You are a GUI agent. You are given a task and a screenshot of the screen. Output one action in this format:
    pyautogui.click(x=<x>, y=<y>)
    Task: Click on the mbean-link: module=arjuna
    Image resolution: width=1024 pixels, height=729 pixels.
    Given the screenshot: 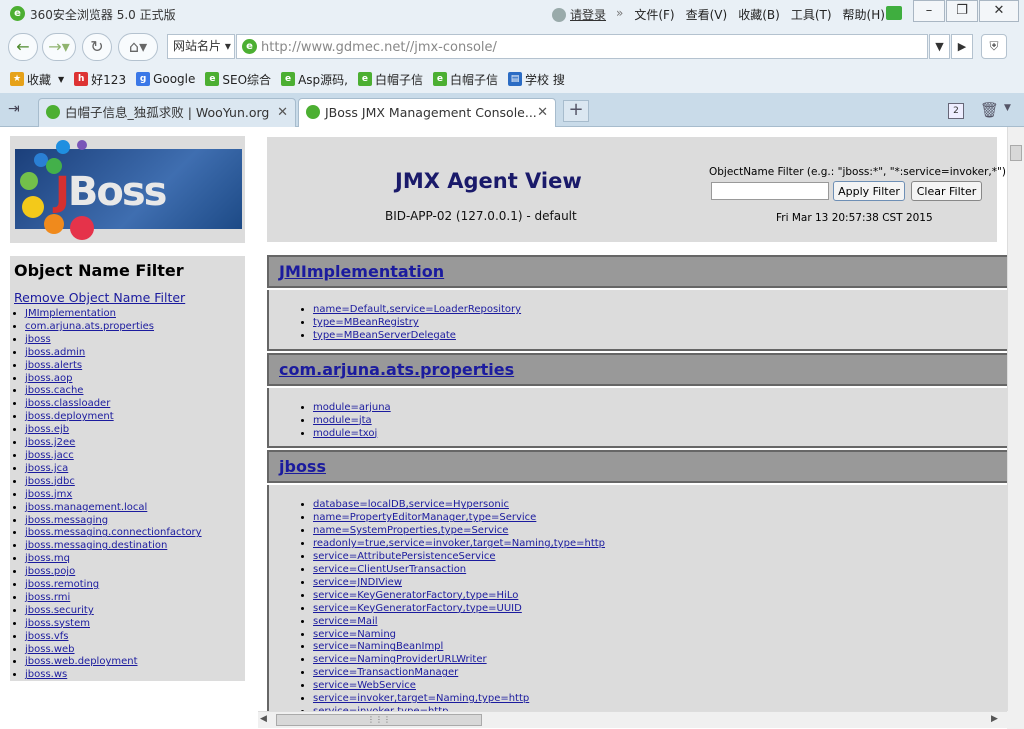 What is the action you would take?
    pyautogui.click(x=352, y=407)
    